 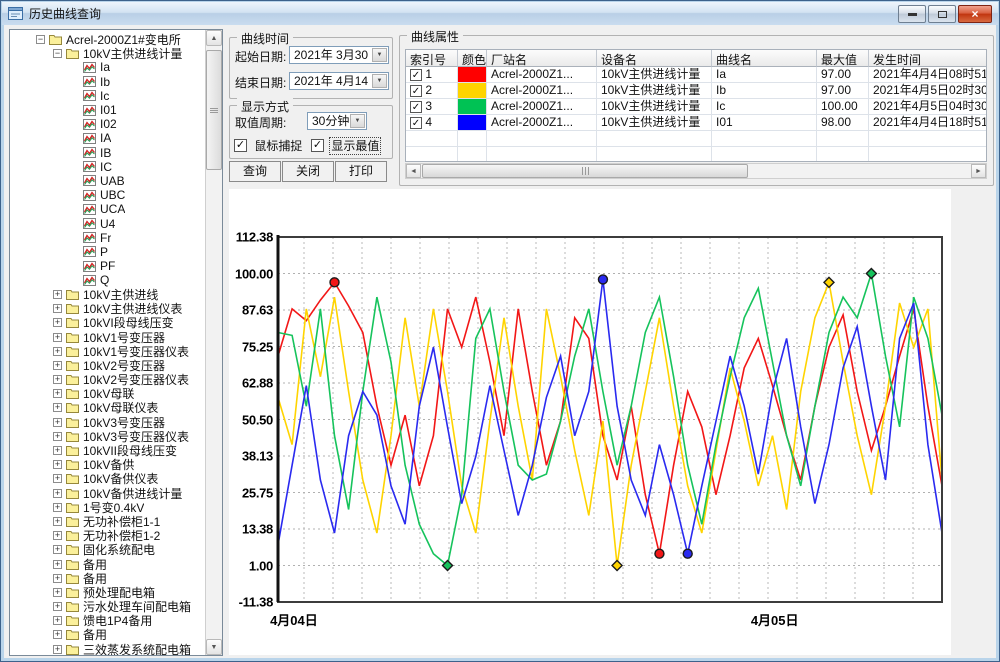 I want to click on column-header: 最大值, so click(x=843, y=58).